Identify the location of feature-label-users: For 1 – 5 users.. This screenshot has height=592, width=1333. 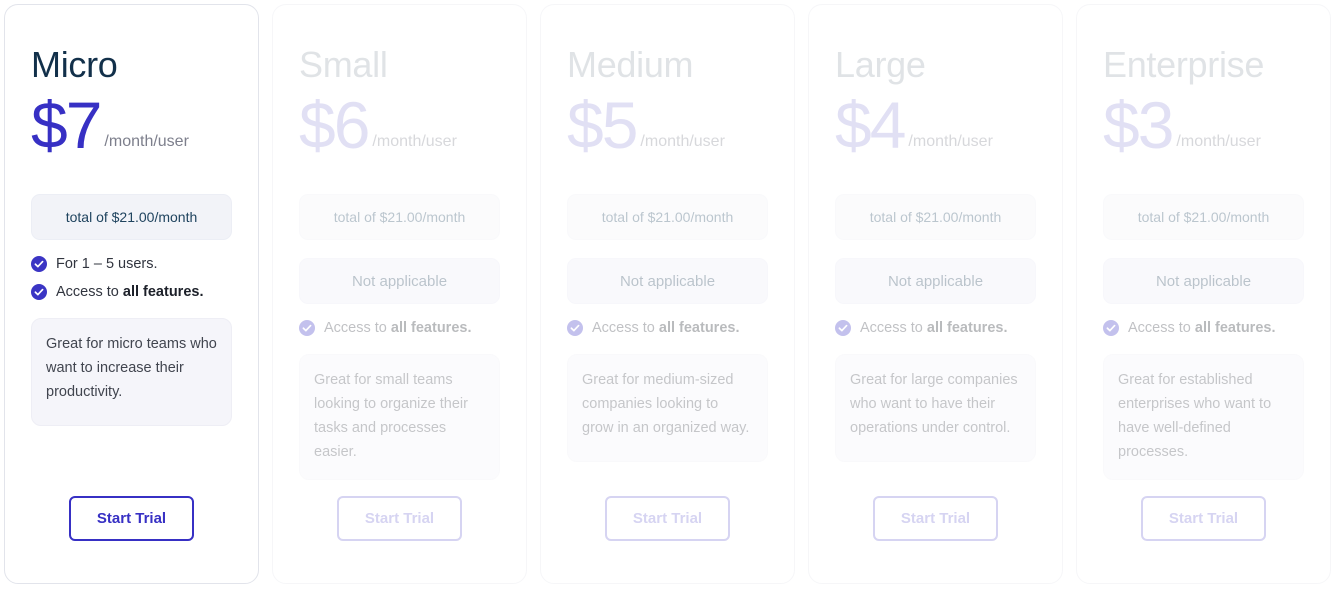
(107, 264).